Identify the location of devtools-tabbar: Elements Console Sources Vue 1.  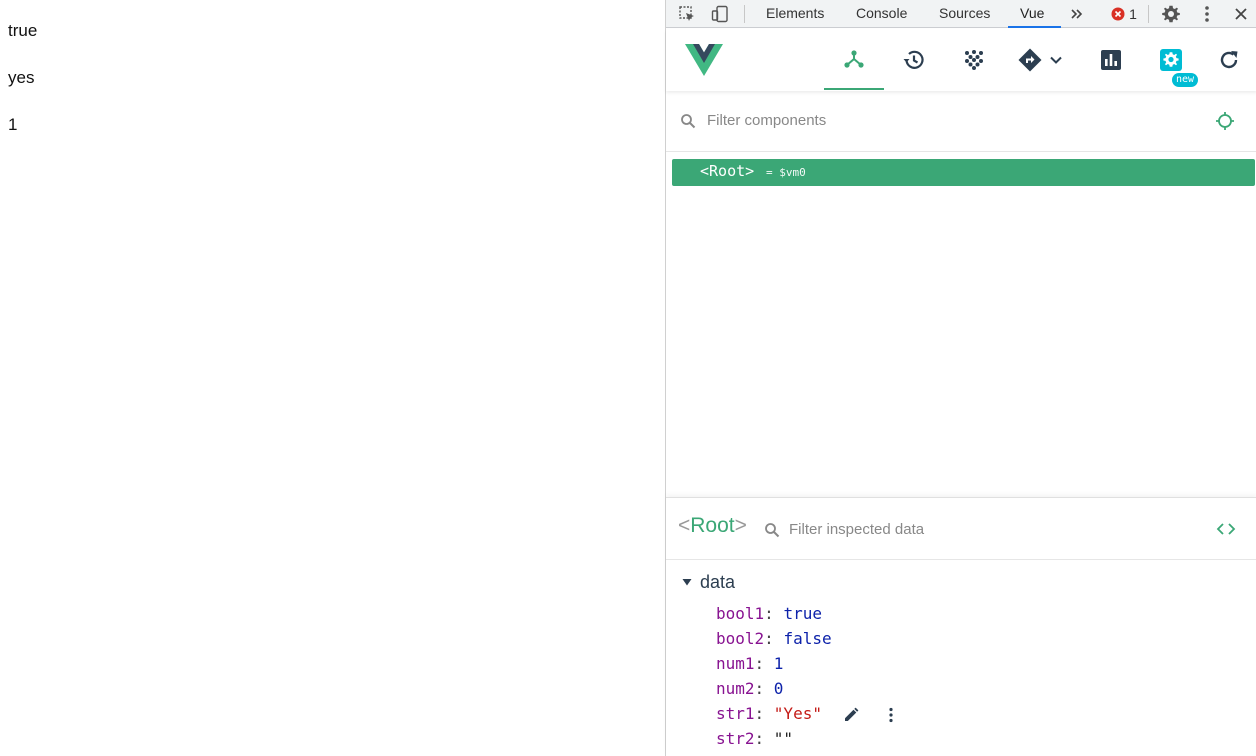
(961, 14).